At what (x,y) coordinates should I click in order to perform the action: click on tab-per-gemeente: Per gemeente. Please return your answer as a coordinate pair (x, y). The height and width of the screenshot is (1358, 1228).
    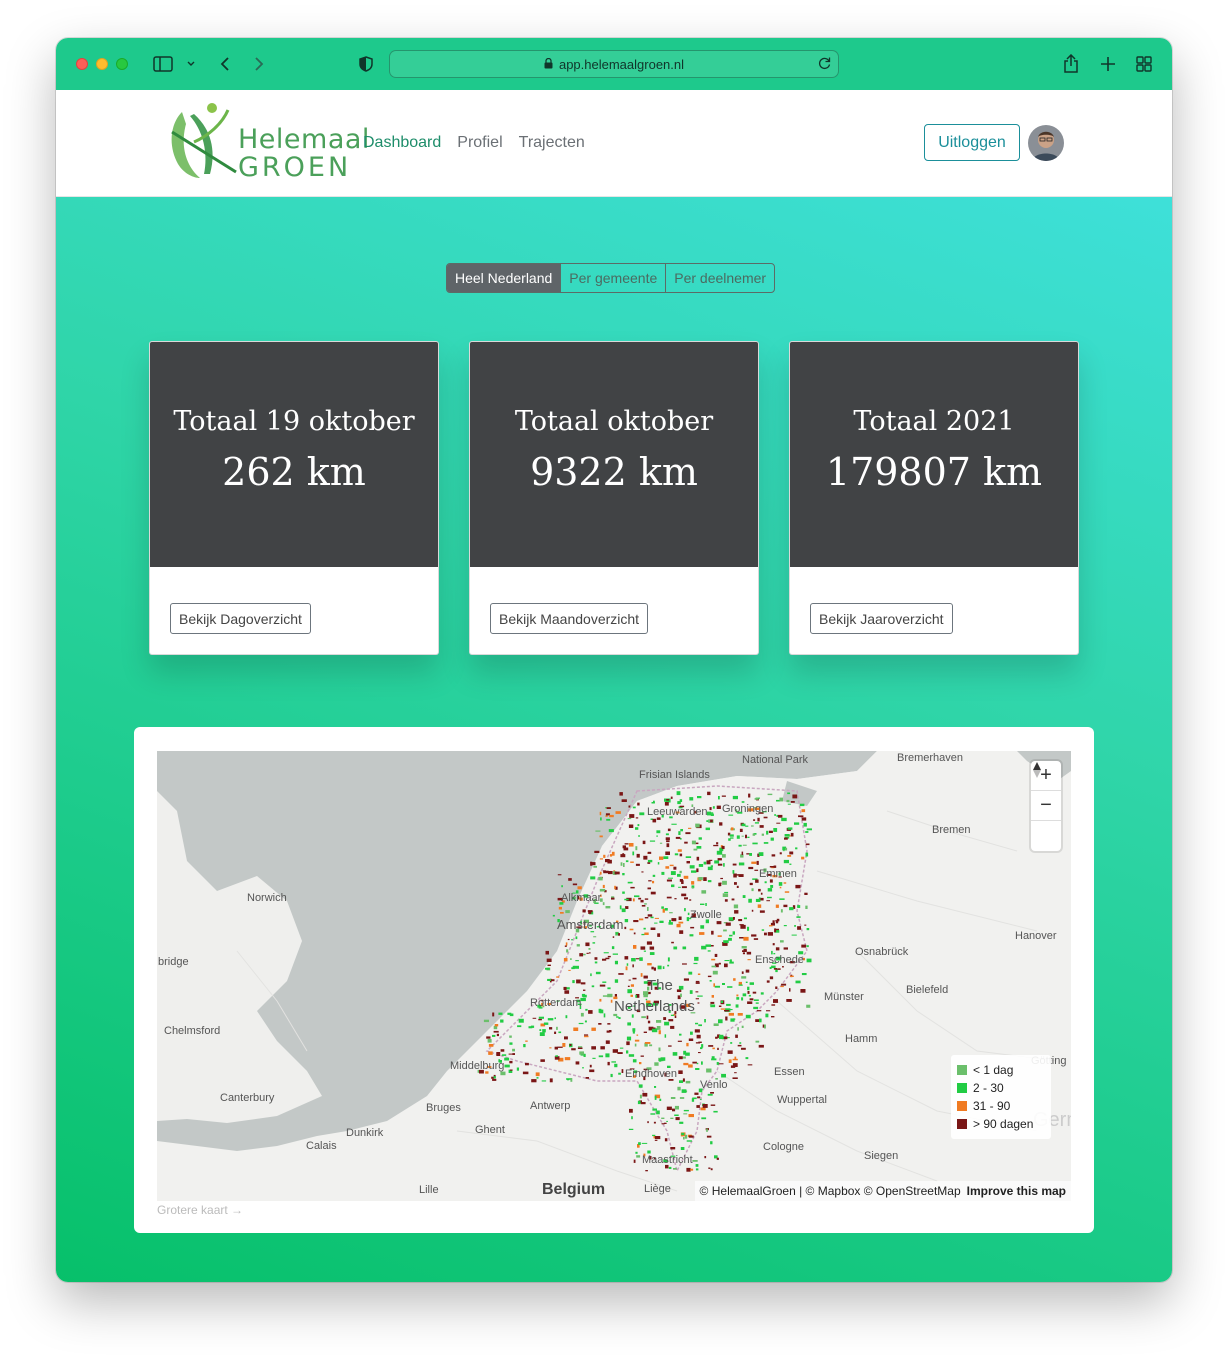
    Looking at the image, I should click on (612, 278).